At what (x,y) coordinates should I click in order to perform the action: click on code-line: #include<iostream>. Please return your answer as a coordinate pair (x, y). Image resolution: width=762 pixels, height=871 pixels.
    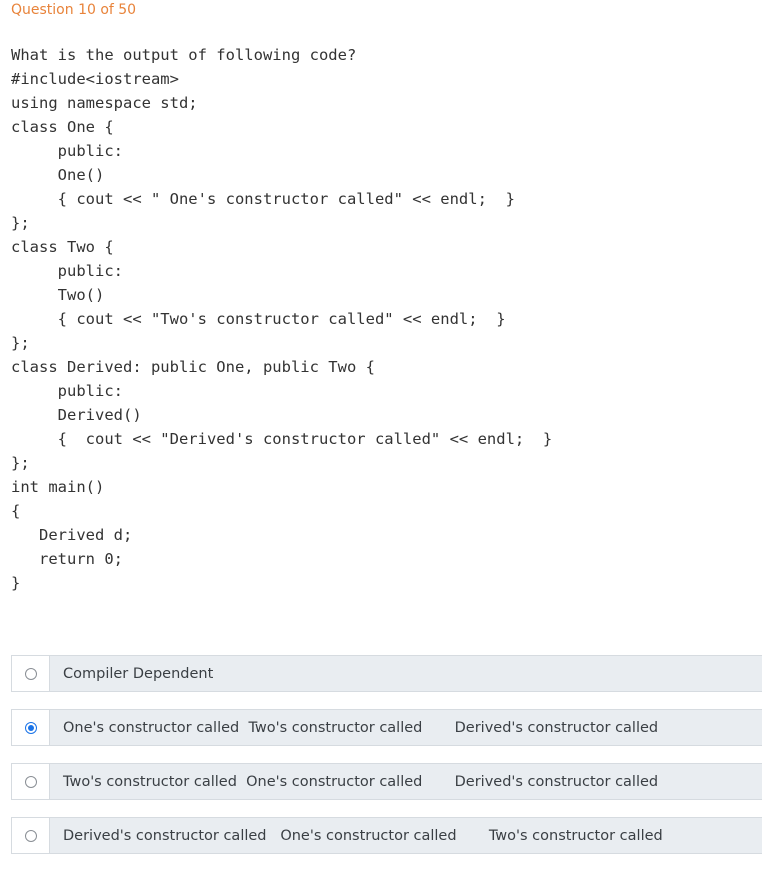
    Looking at the image, I should click on (95, 79).